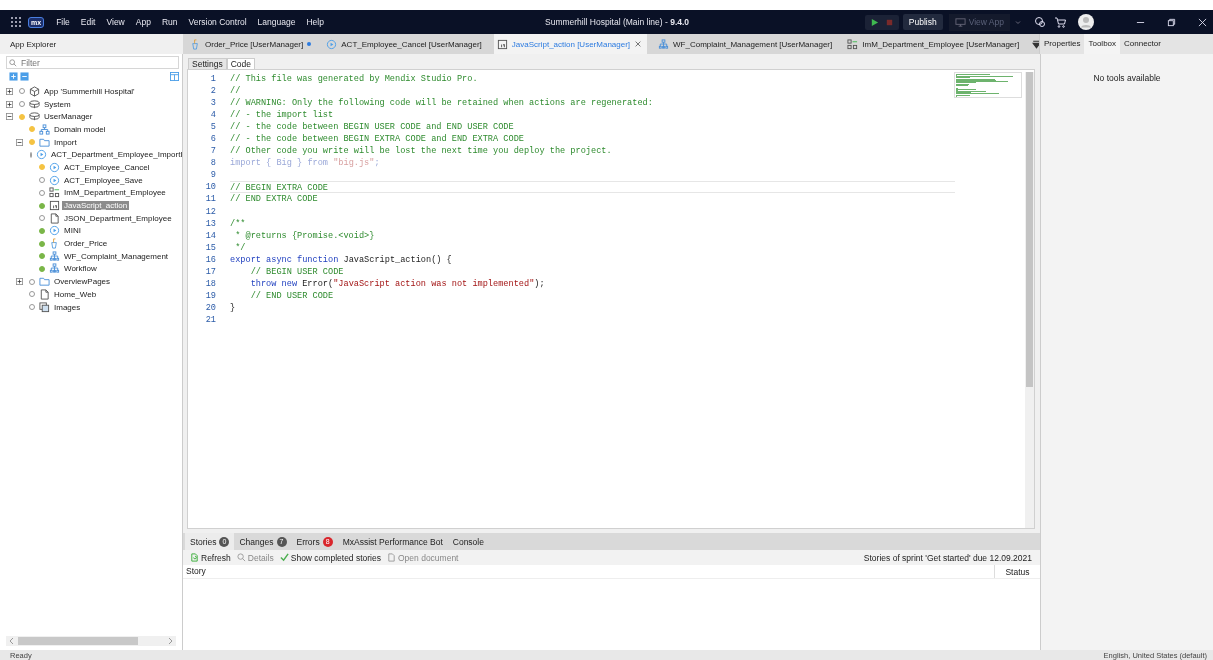 The height and width of the screenshot is (660, 1213). I want to click on monitor-icon, so click(960, 22).